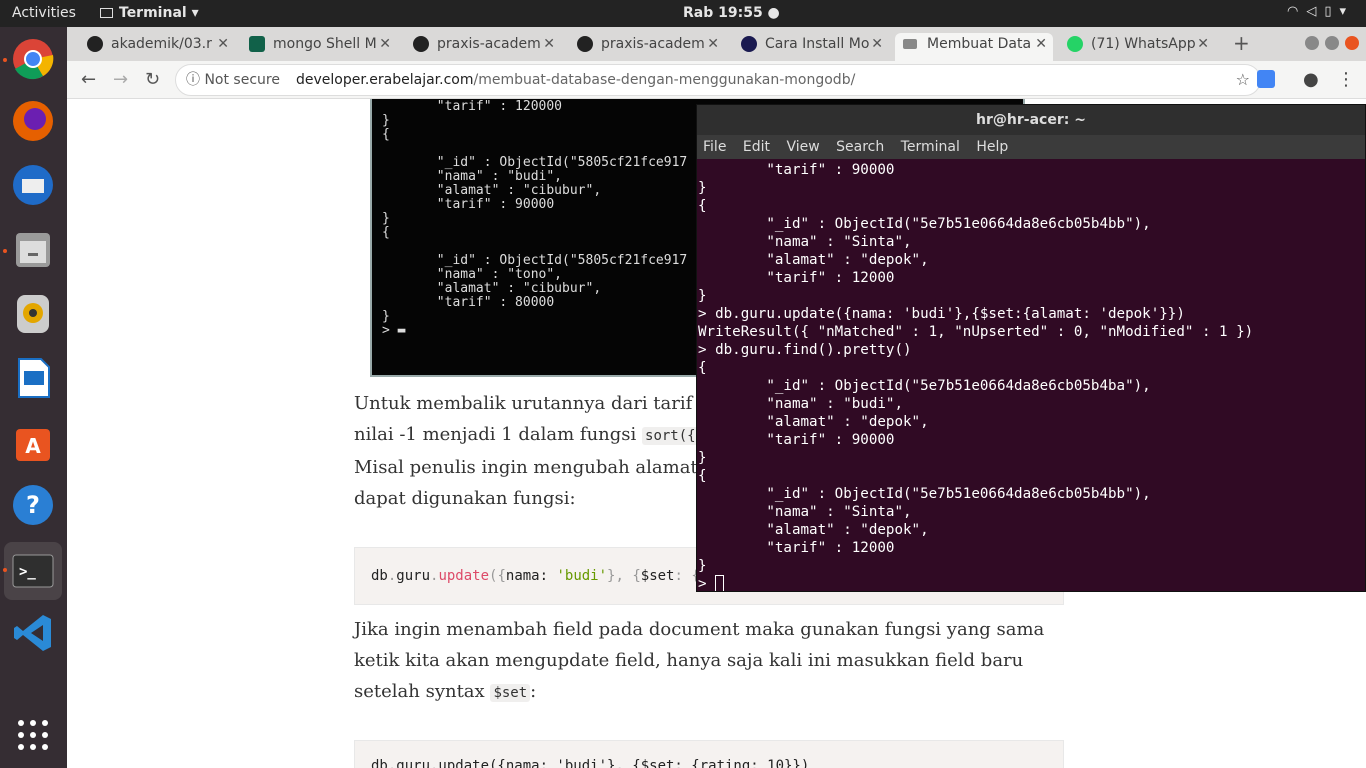 This screenshot has width=1366, height=768. Describe the element at coordinates (1352, 43) in the screenshot. I see `close-window-button` at that location.